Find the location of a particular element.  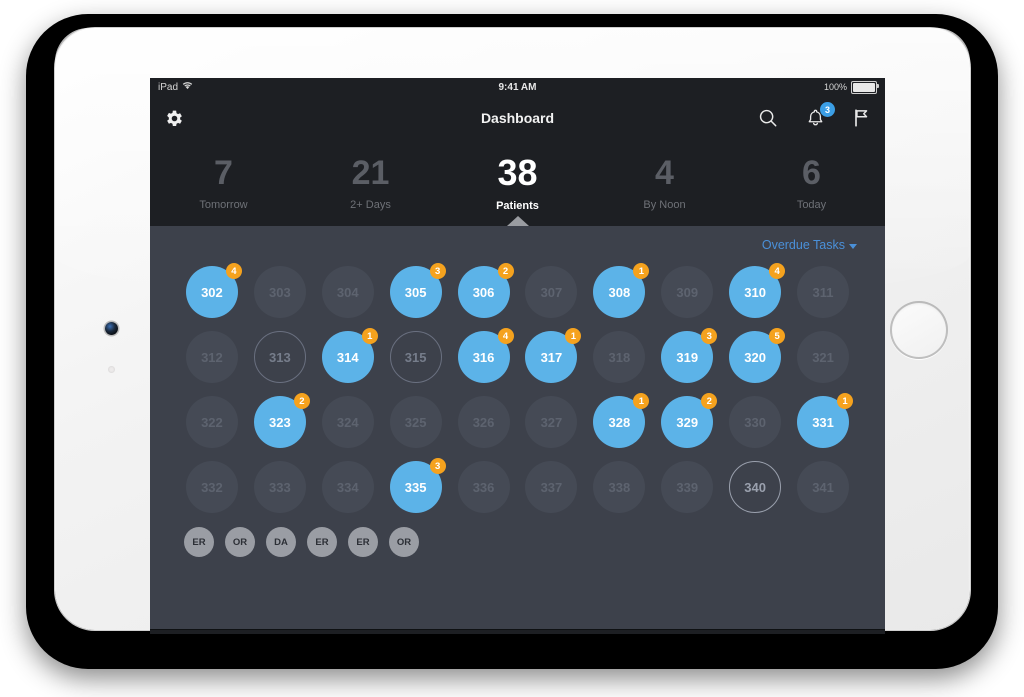

bed-324: 324 is located at coordinates (347, 422).